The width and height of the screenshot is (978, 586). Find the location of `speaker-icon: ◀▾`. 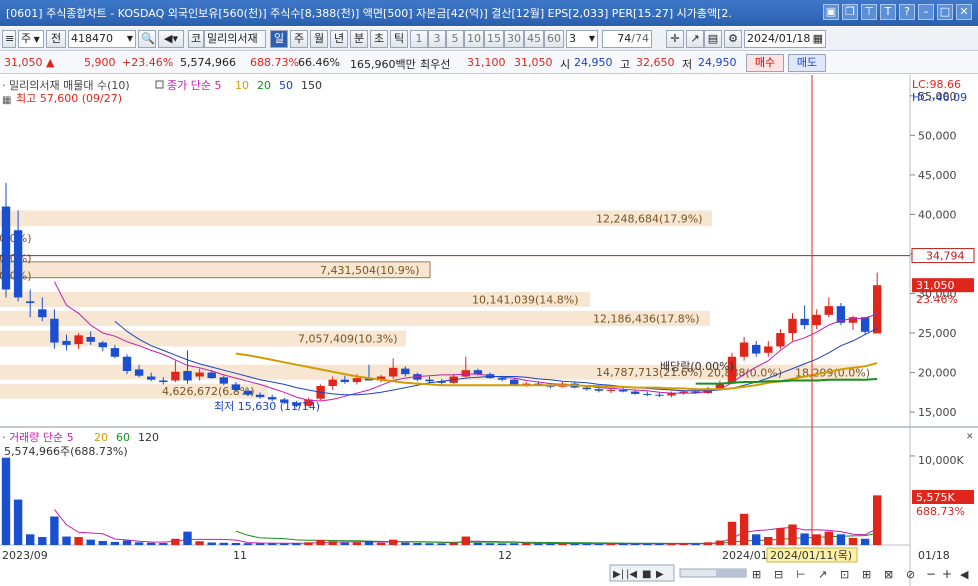

speaker-icon: ◀▾ is located at coordinates (171, 39).